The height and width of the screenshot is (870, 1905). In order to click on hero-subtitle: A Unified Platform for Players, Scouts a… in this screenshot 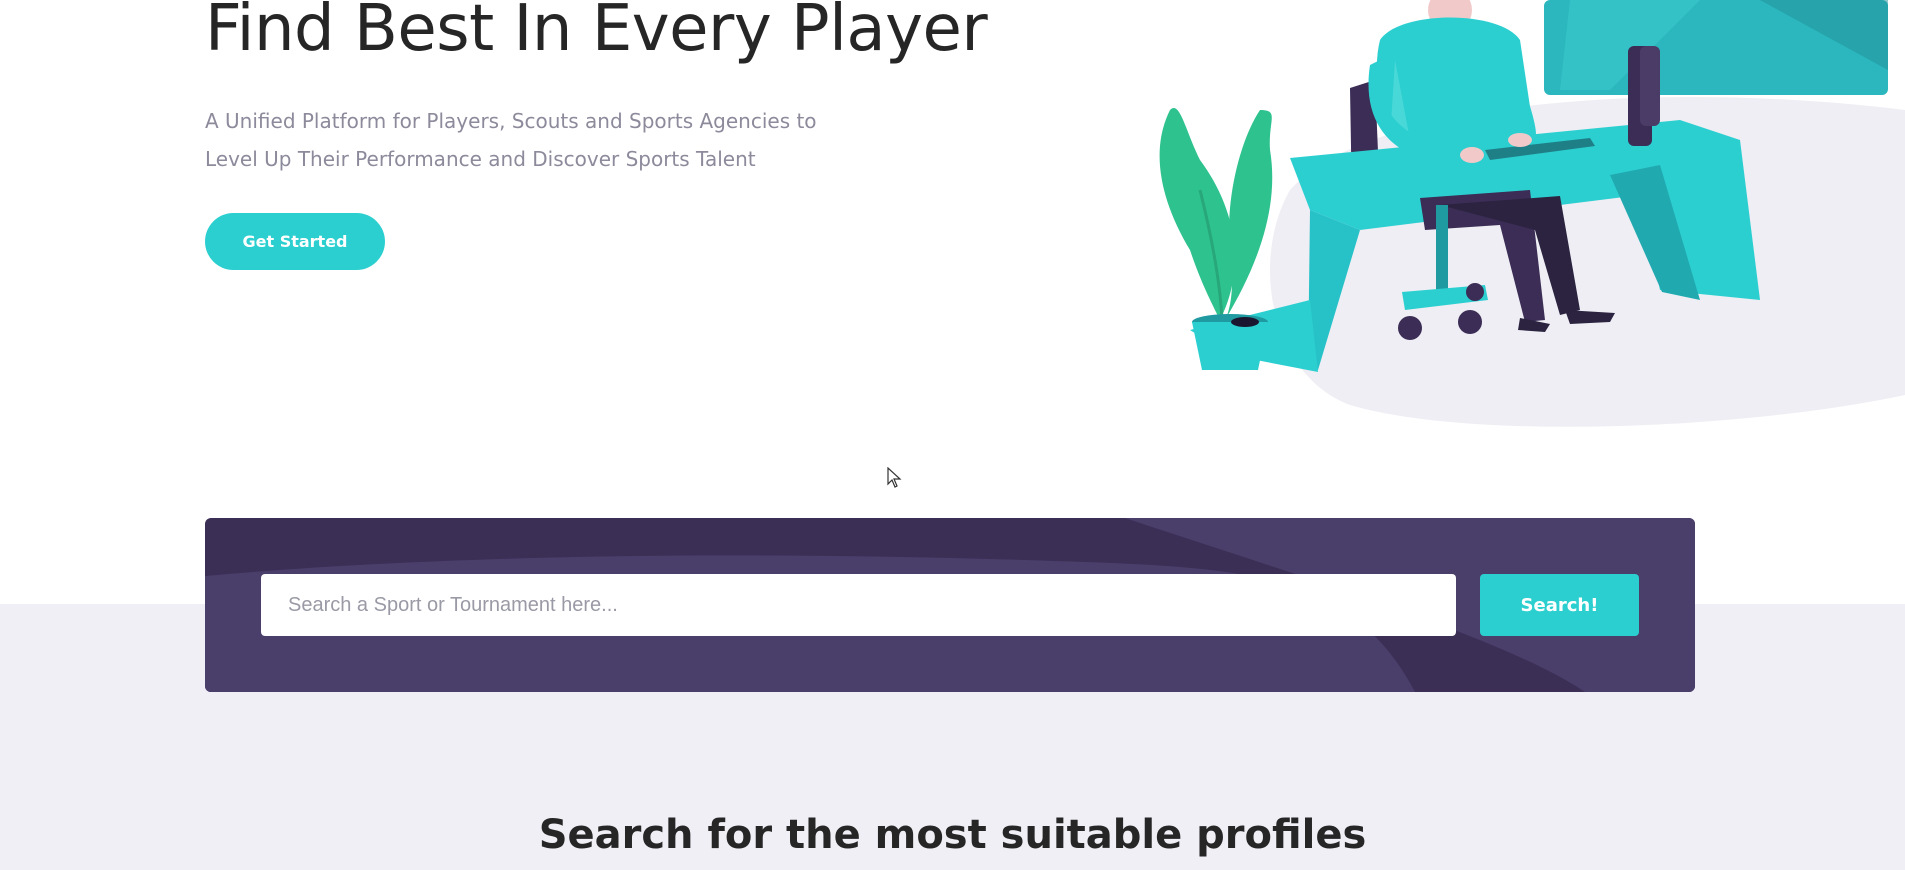, I will do `click(525, 140)`.